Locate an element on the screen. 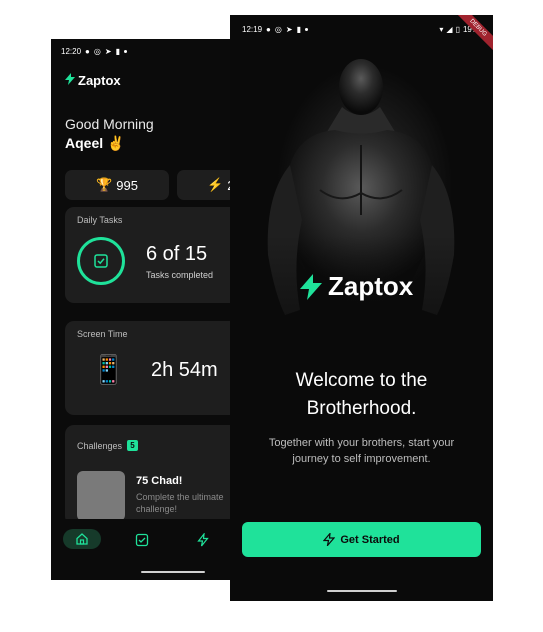 This screenshot has width=543, height=632. signal-icon: ◢ is located at coordinates (449, 29).